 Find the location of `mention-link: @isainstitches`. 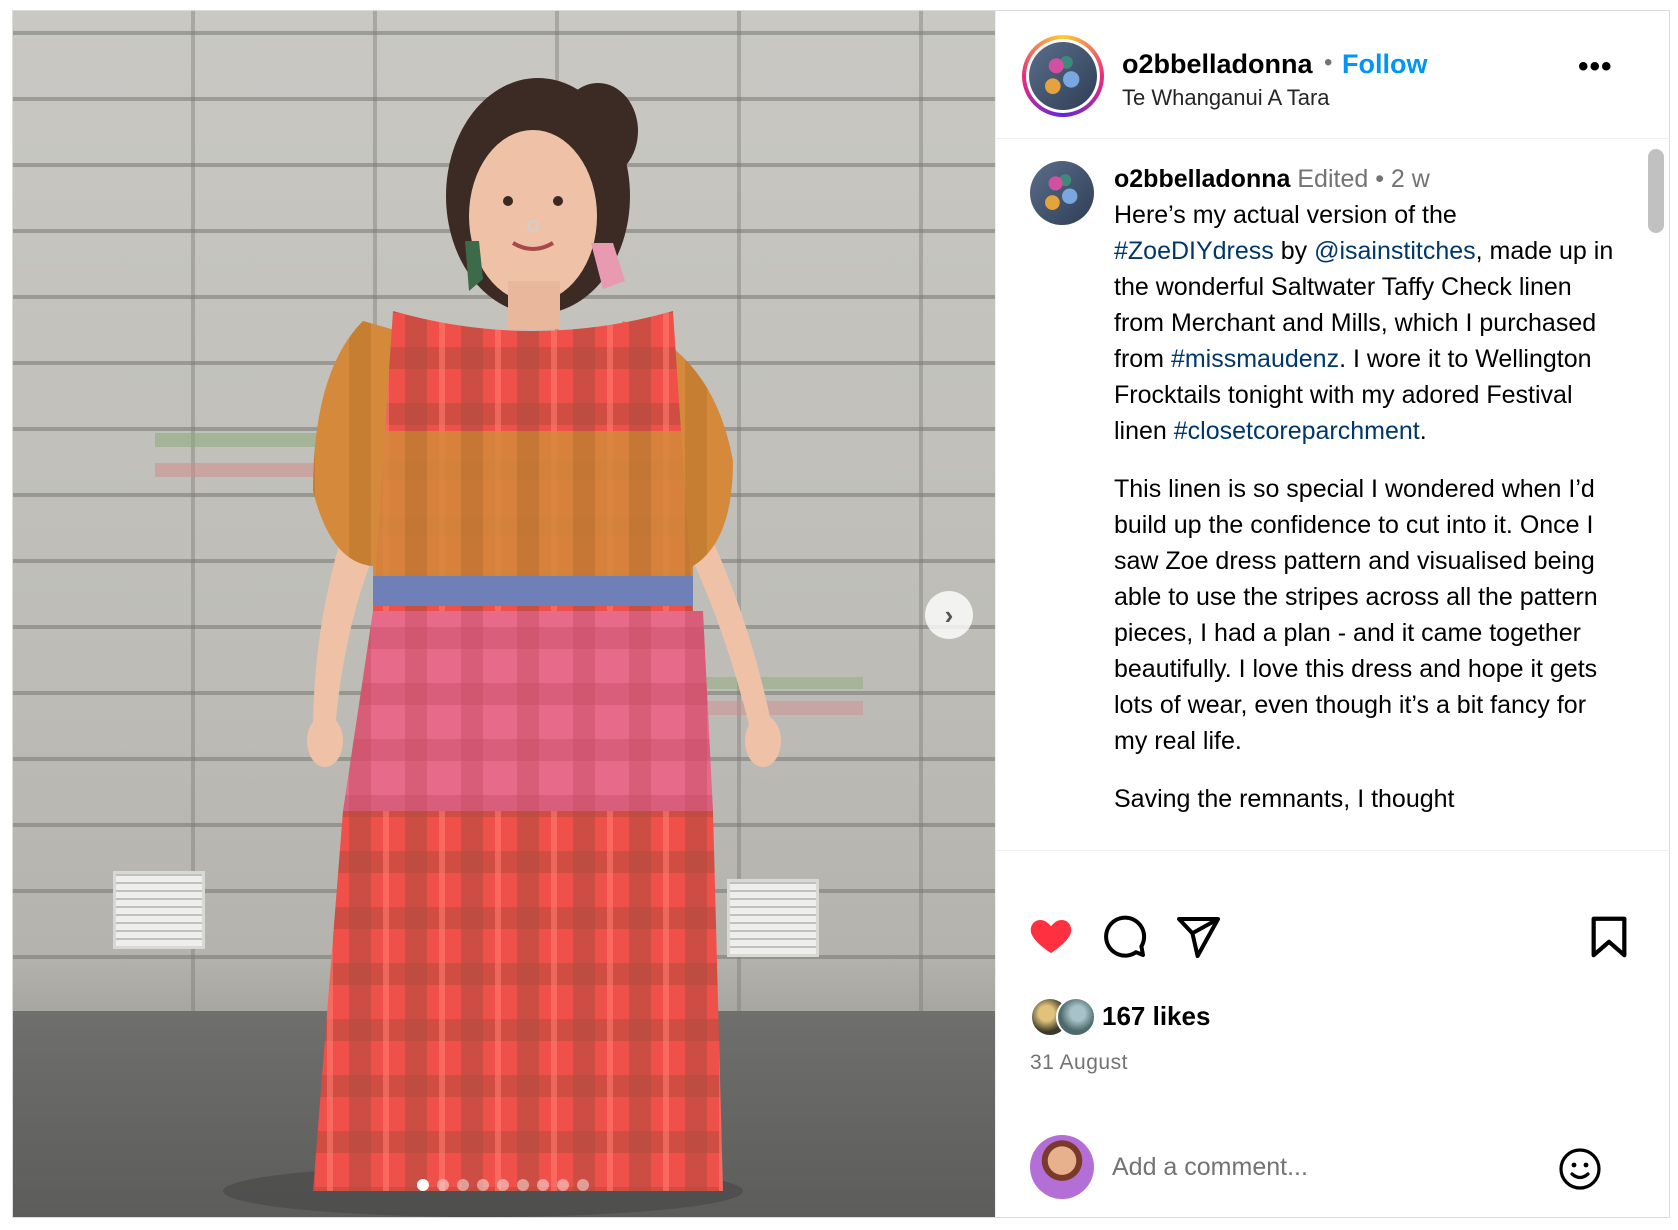

mention-link: @isainstitches is located at coordinates (1395, 251).